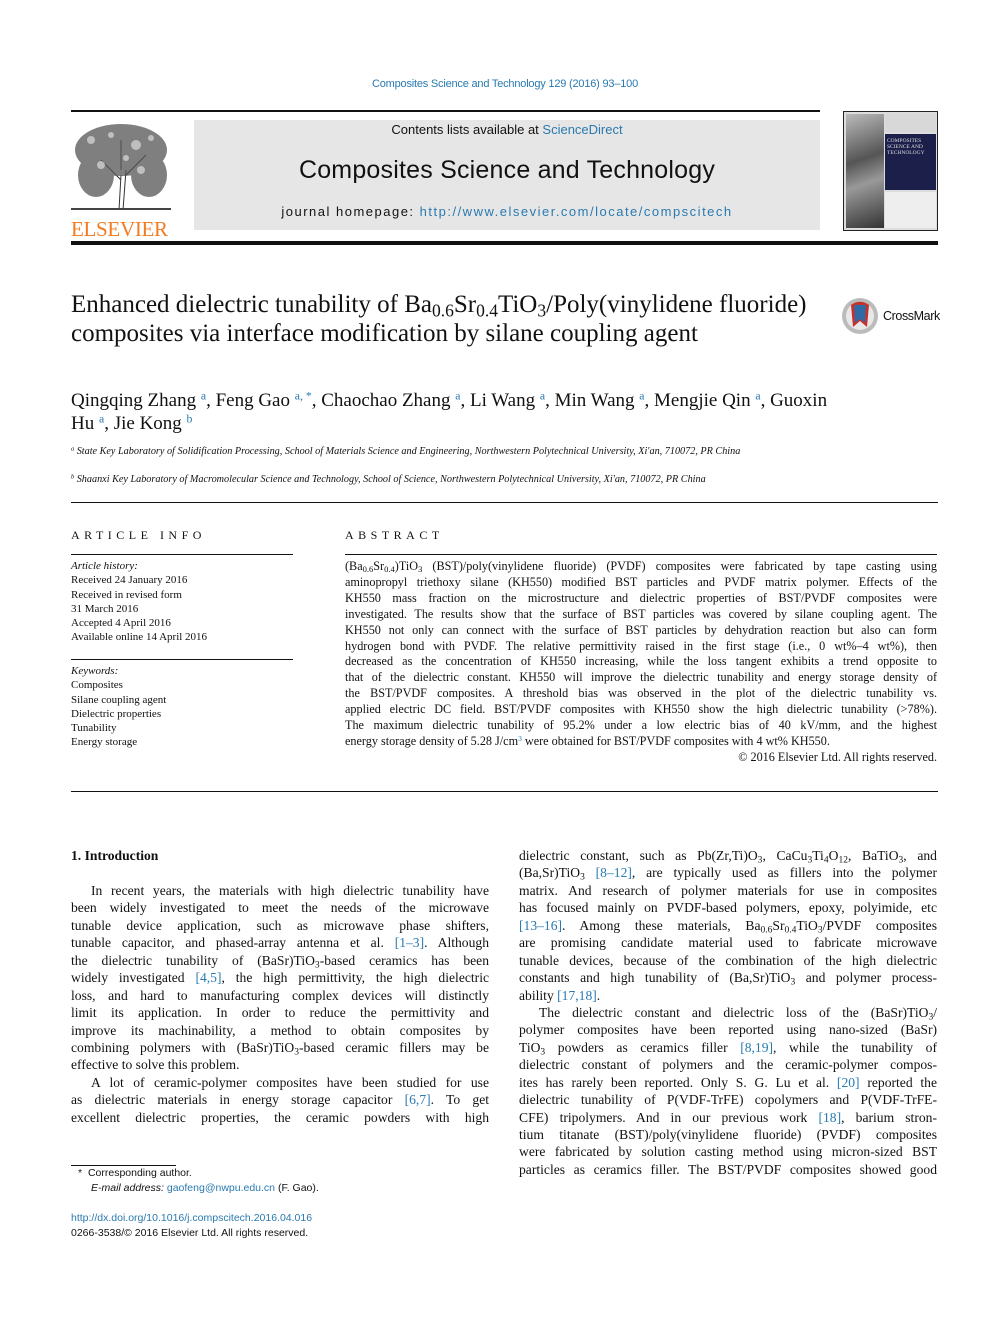 This screenshot has width=992, height=1323. What do you see at coordinates (190, 419) in the screenshot?
I see `affiliation-marker: b` at bounding box center [190, 419].